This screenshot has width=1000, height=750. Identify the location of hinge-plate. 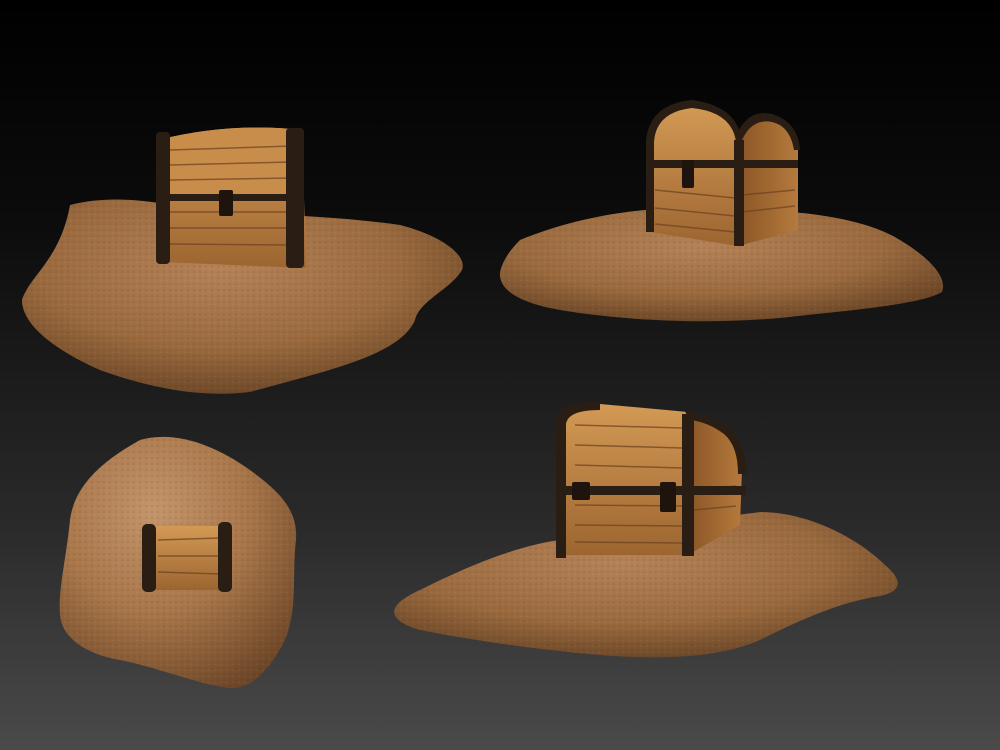
(581, 491).